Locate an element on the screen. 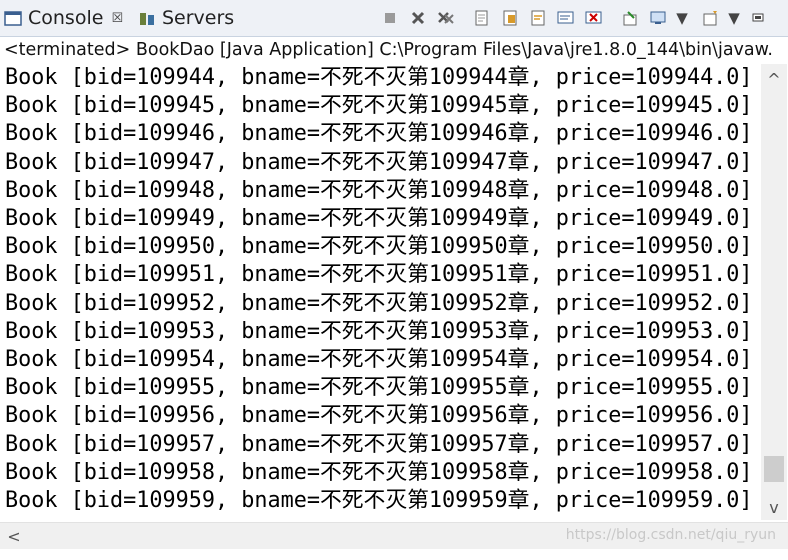 Image resolution: width=788 pixels, height=560 pixels. horizontal-scrollbar: < https://blog.csdn.net/qiu_ryun is located at coordinates (394, 535).